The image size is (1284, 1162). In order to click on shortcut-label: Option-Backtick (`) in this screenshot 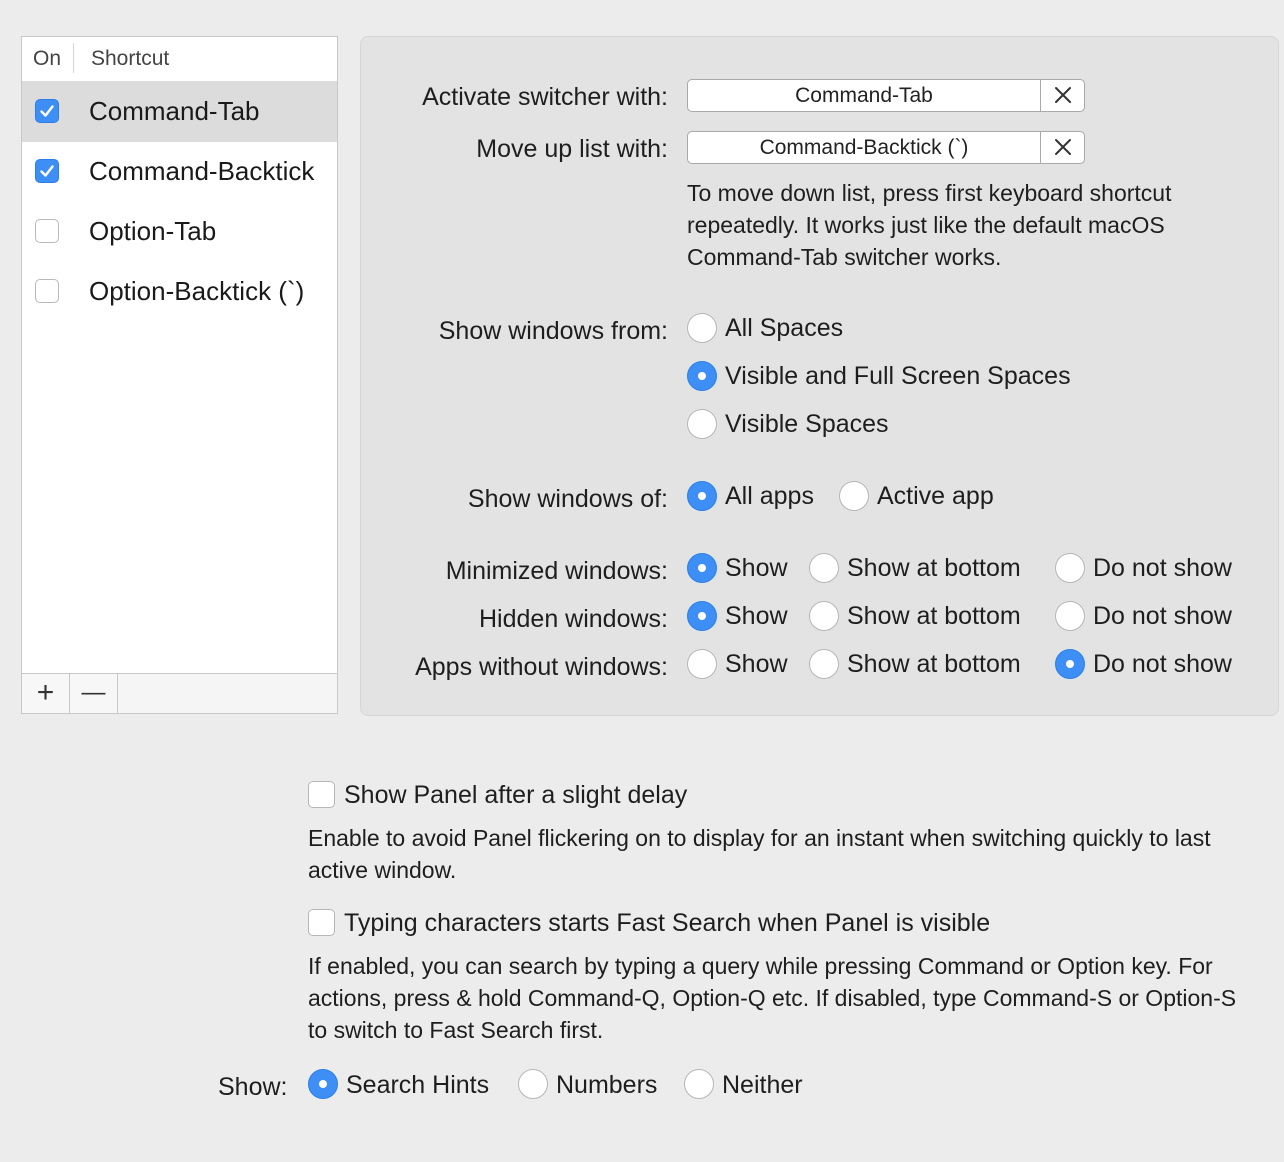, I will do `click(197, 291)`.